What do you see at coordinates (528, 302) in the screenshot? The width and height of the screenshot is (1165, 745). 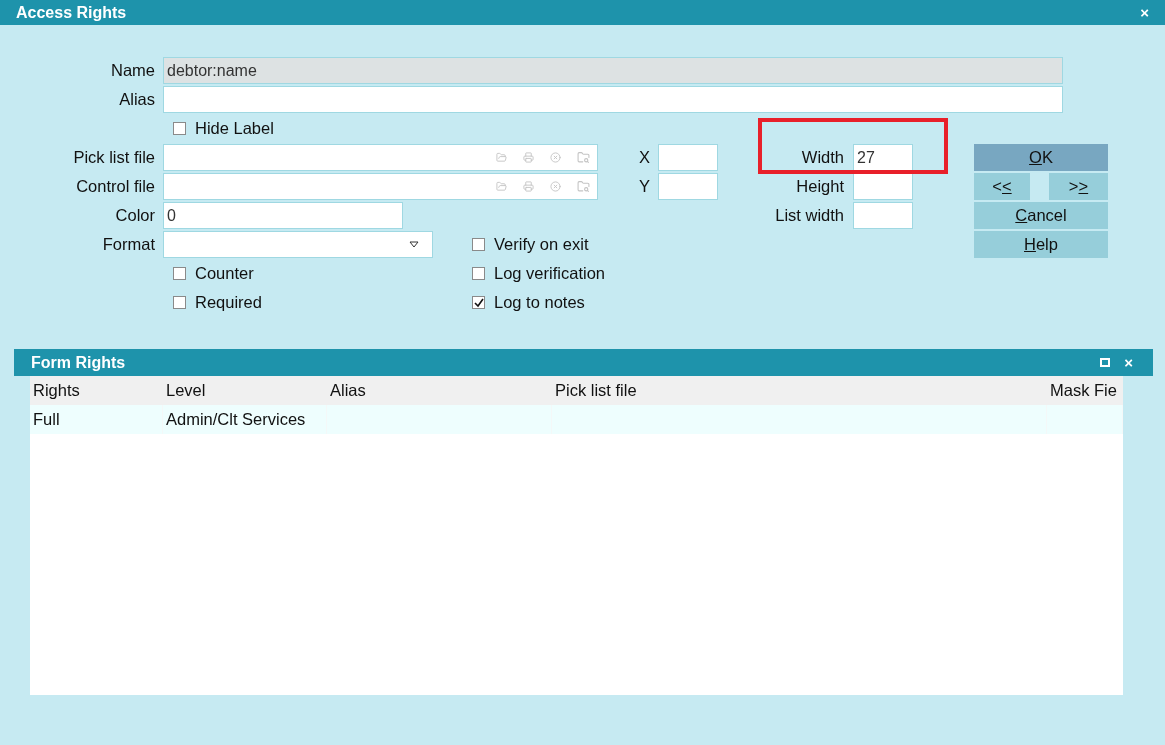 I see `checkbox-label: Log to notes` at bounding box center [528, 302].